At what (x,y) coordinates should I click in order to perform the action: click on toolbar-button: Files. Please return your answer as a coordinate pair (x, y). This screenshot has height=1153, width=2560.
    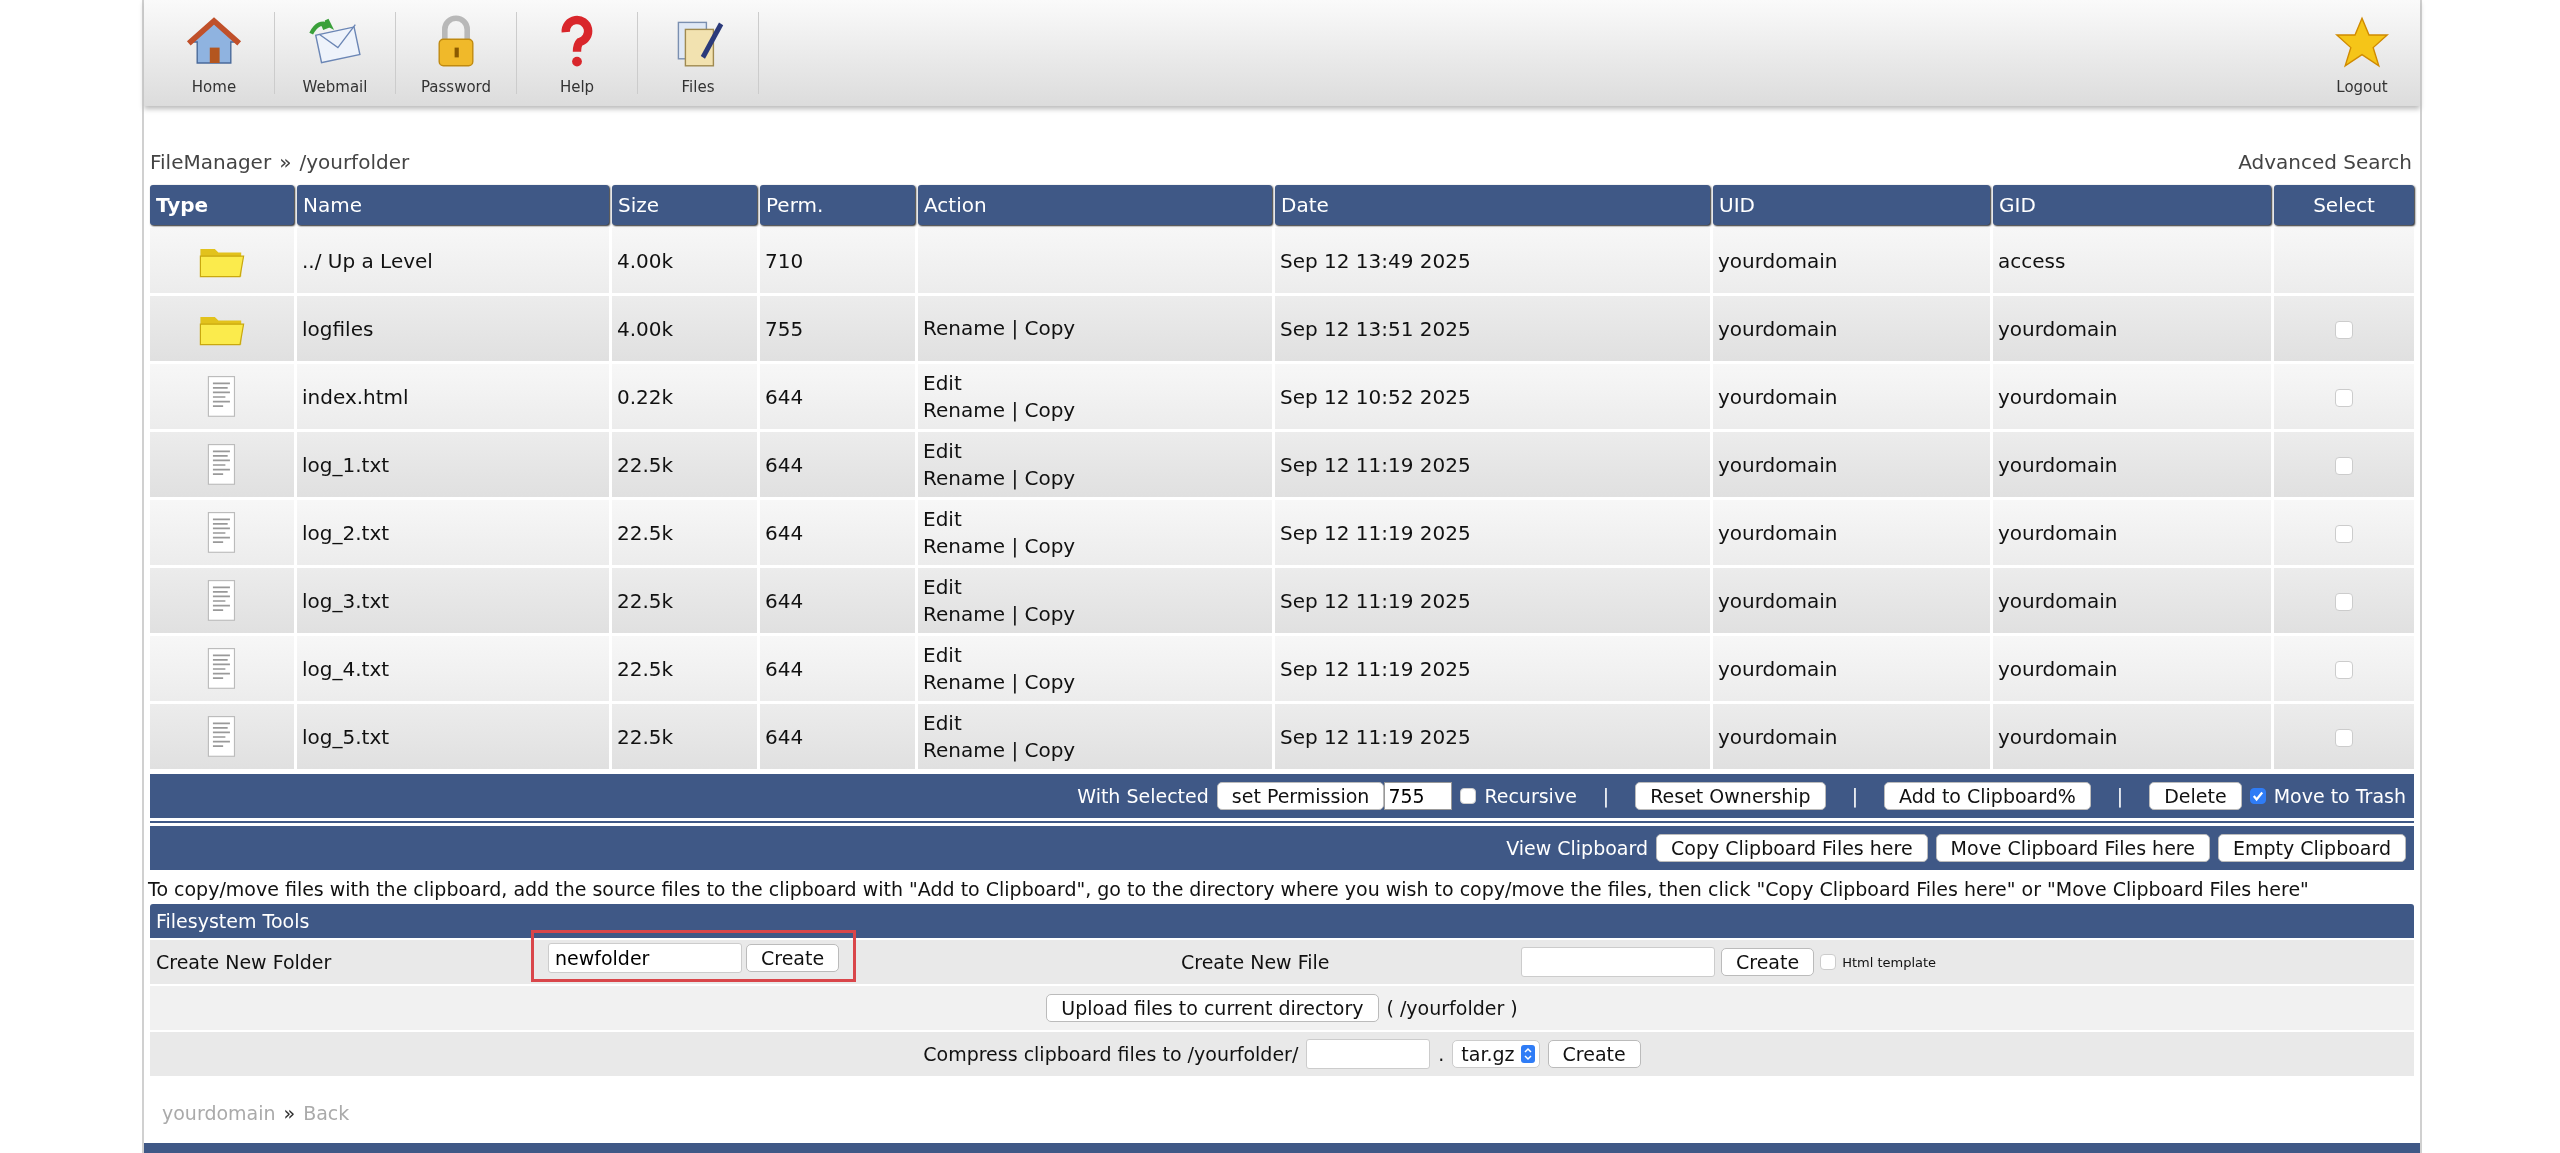
    Looking at the image, I should click on (698, 53).